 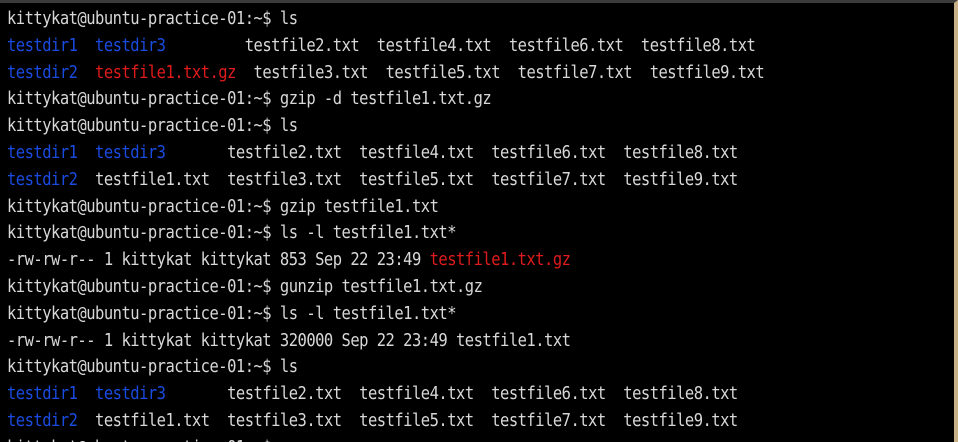 I want to click on terminal-prompt-line: kittykat@ubuntu-practice-01:~$, so click(x=411, y=438).